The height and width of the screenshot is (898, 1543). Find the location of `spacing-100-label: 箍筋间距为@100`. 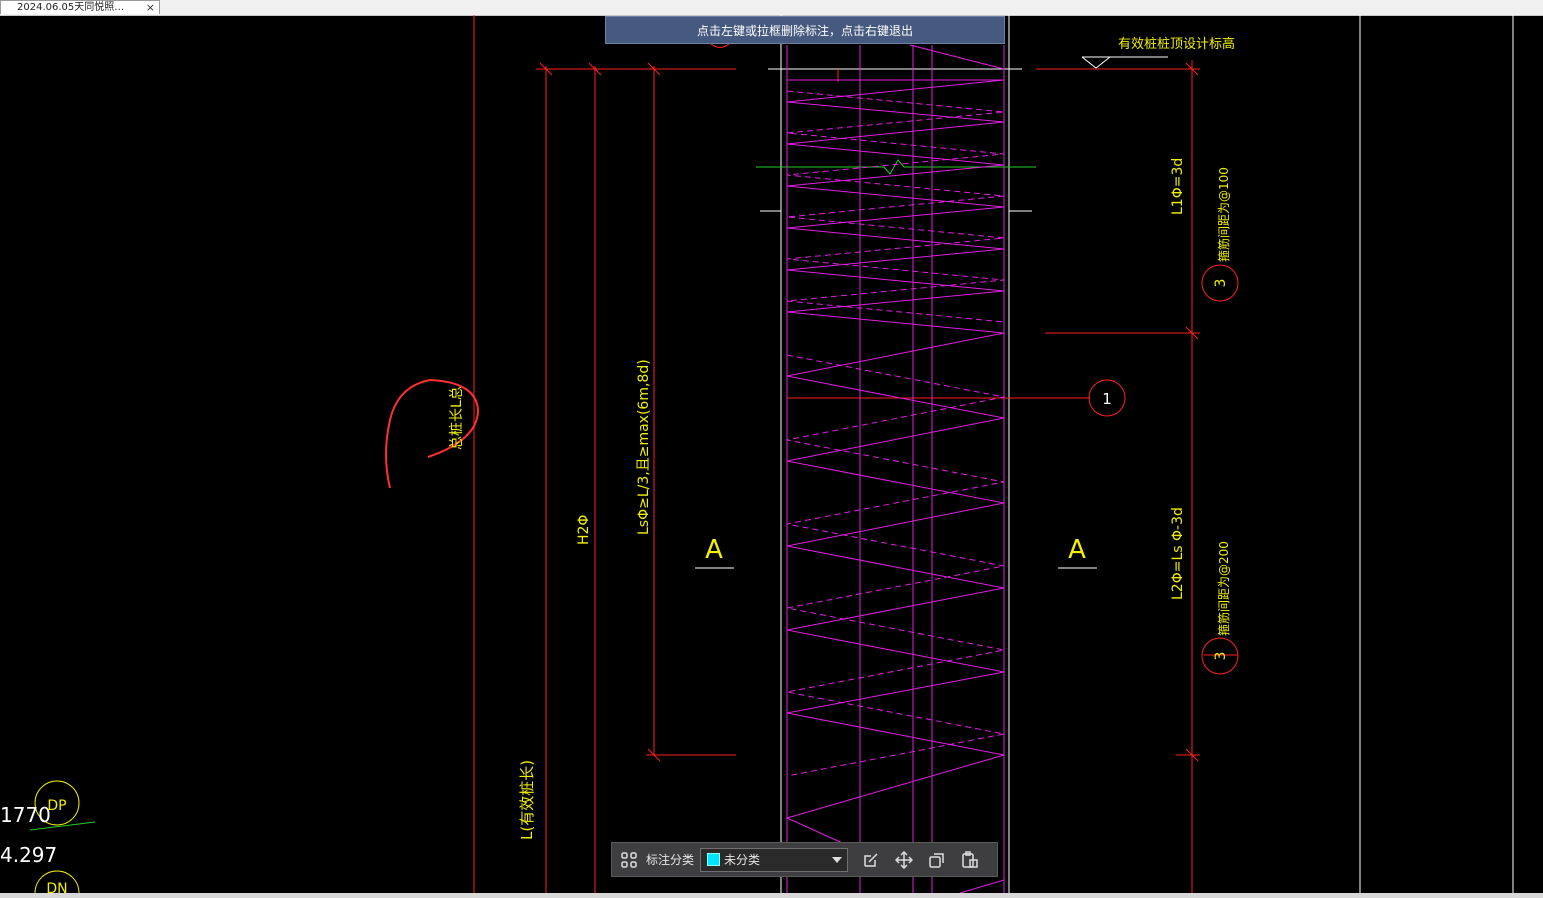

spacing-100-label: 箍筋间距为@100 is located at coordinates (1223, 214).